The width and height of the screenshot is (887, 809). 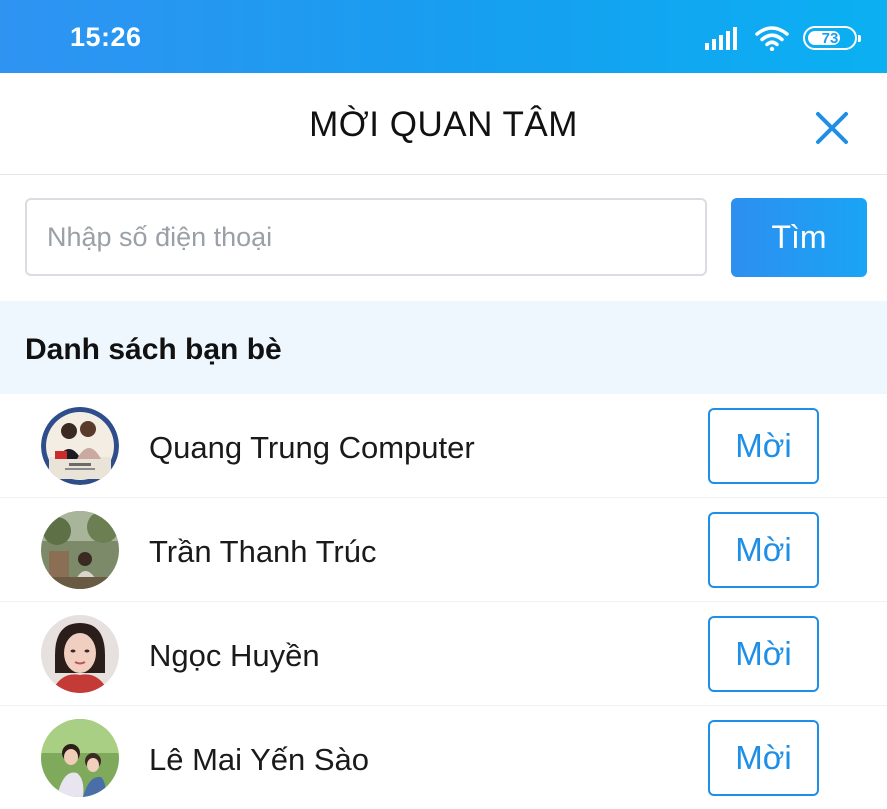 I want to click on header: MỜI QUAN TÂM, so click(x=443, y=124).